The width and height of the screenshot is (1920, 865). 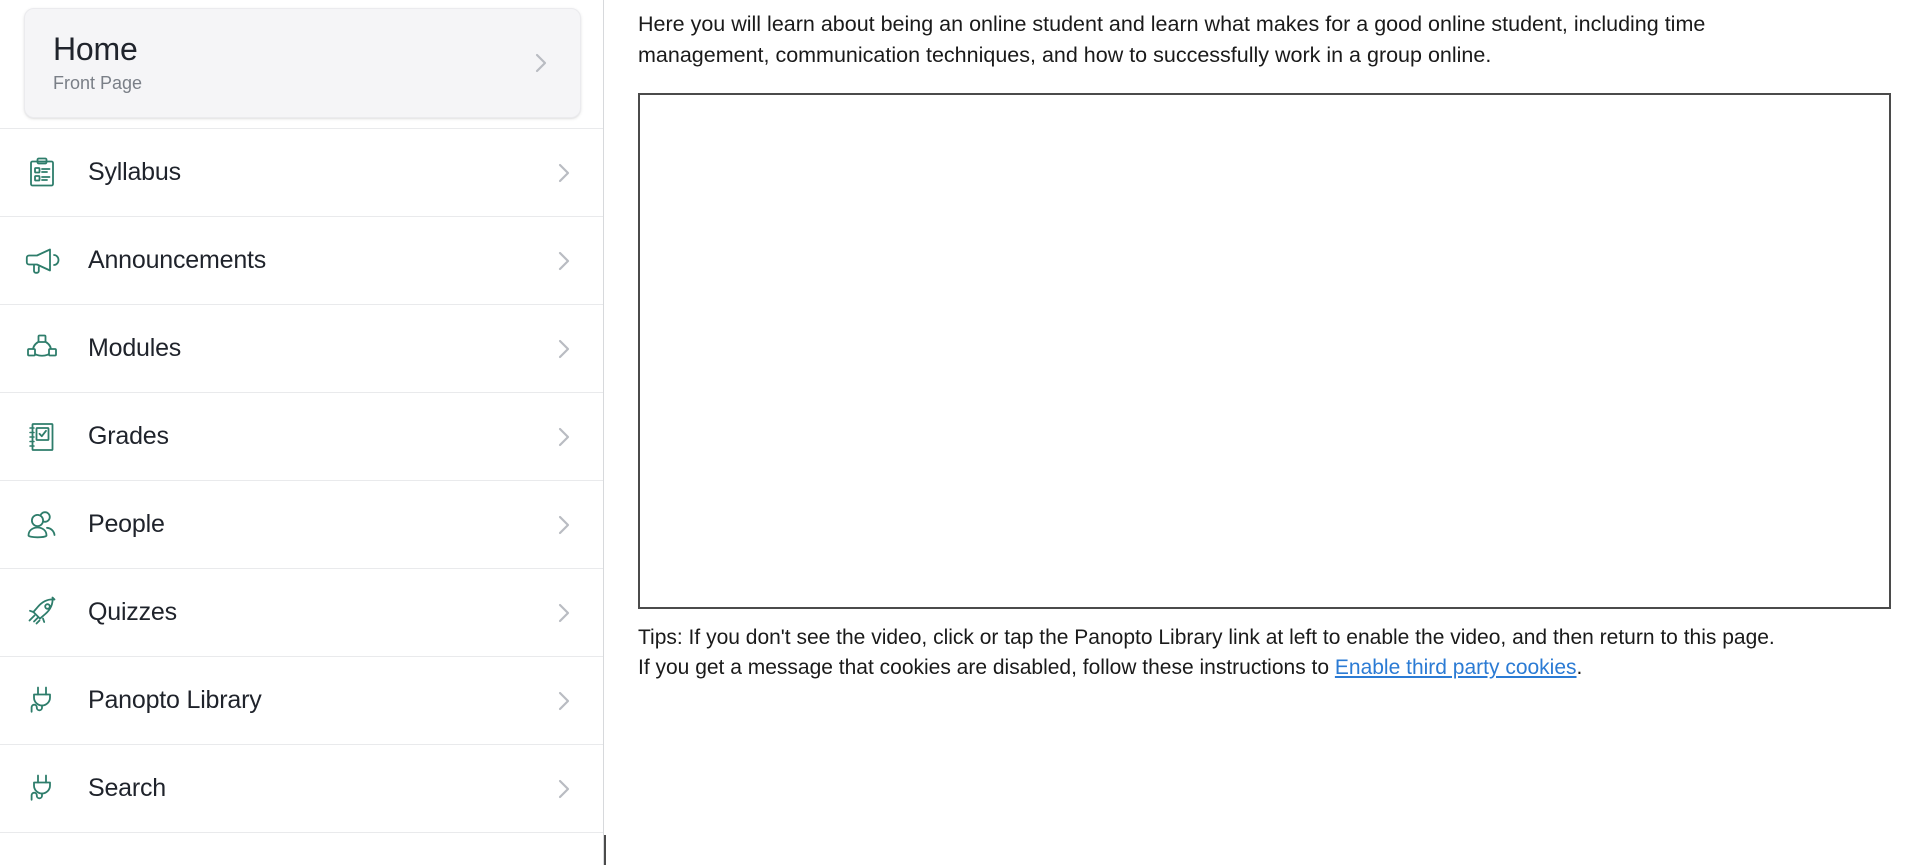 What do you see at coordinates (42, 261) in the screenshot?
I see `megaphone-icon` at bounding box center [42, 261].